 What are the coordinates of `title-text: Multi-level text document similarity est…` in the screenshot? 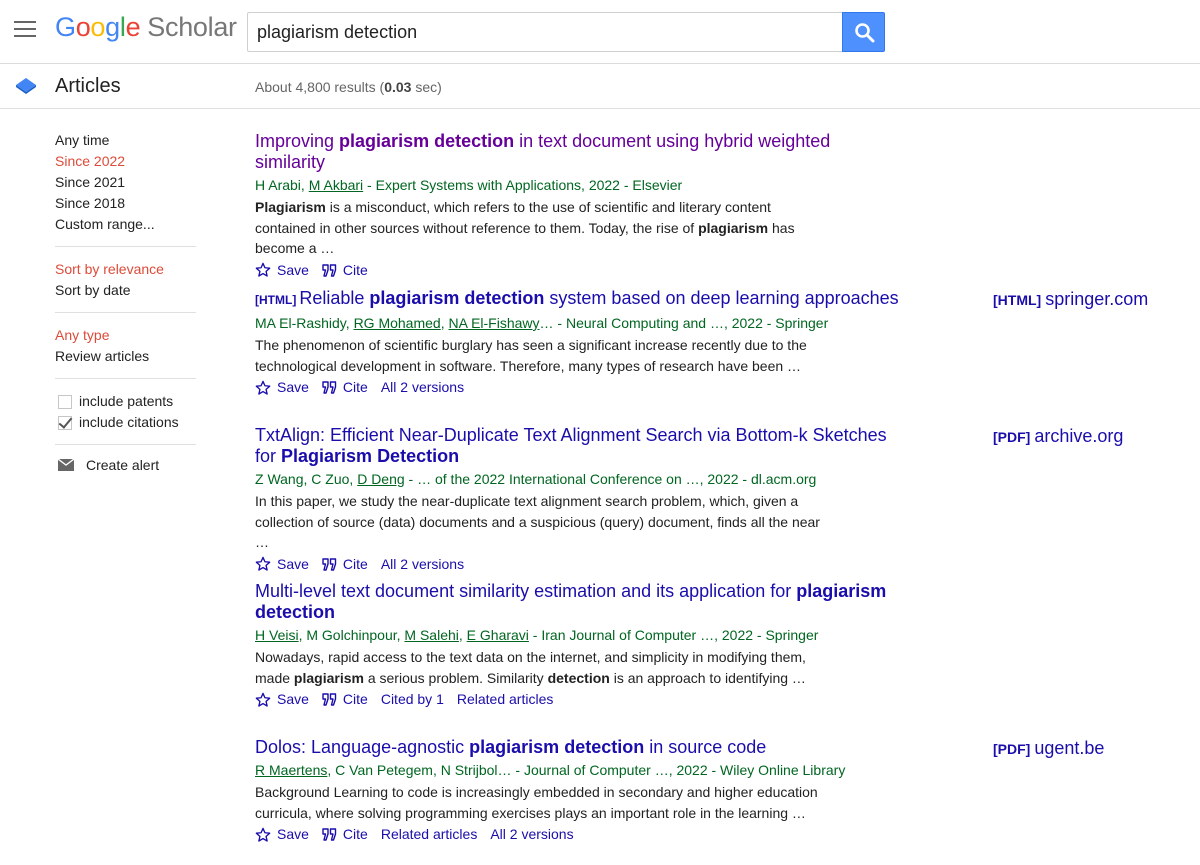 It's located at (526, 591).